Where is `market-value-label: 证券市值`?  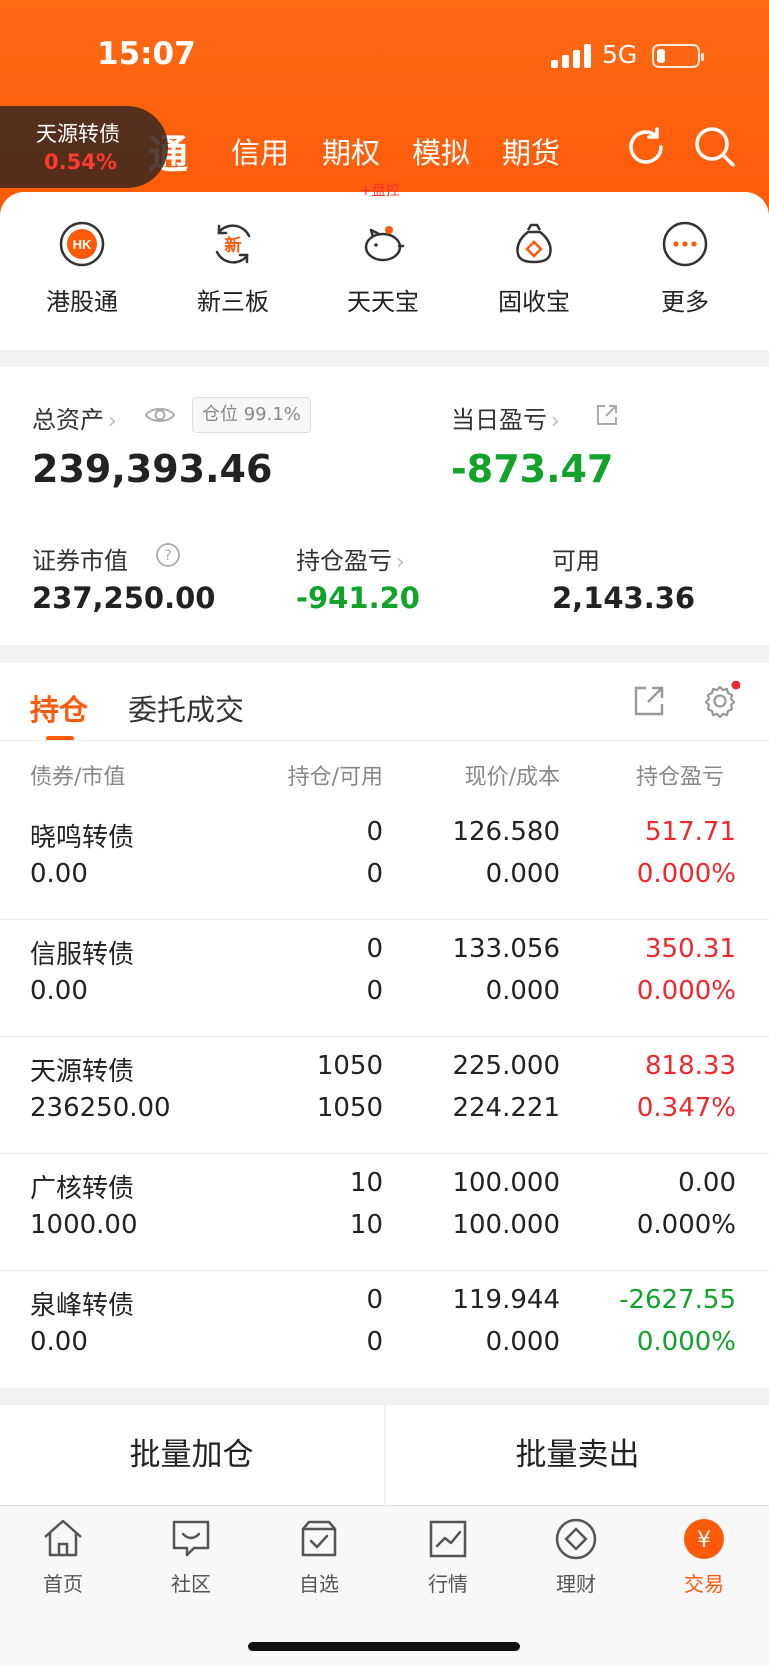
market-value-label: 证券市值 is located at coordinates (80, 561).